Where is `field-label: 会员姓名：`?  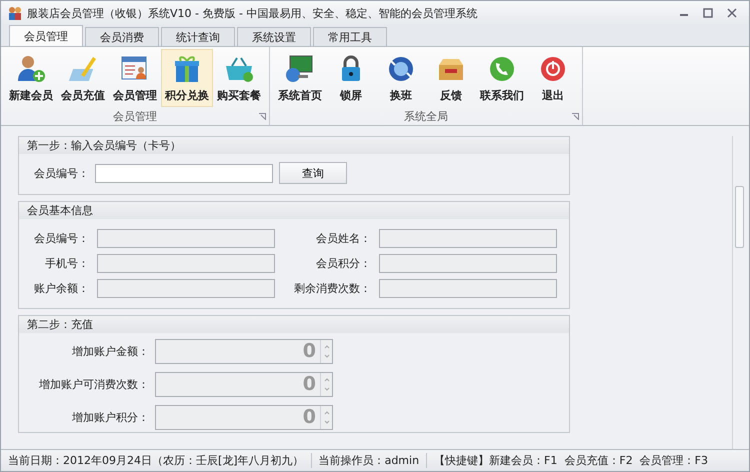
field-label: 会员姓名： is located at coordinates (343, 238).